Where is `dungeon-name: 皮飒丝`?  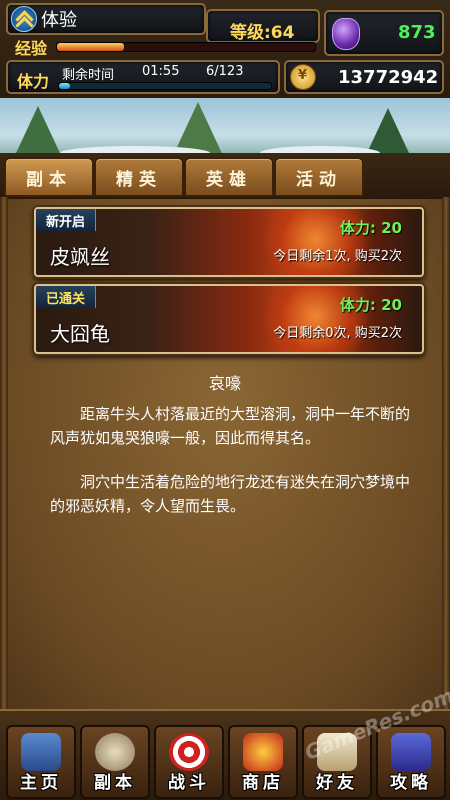
dungeon-name: 皮飒丝 is located at coordinates (80, 257).